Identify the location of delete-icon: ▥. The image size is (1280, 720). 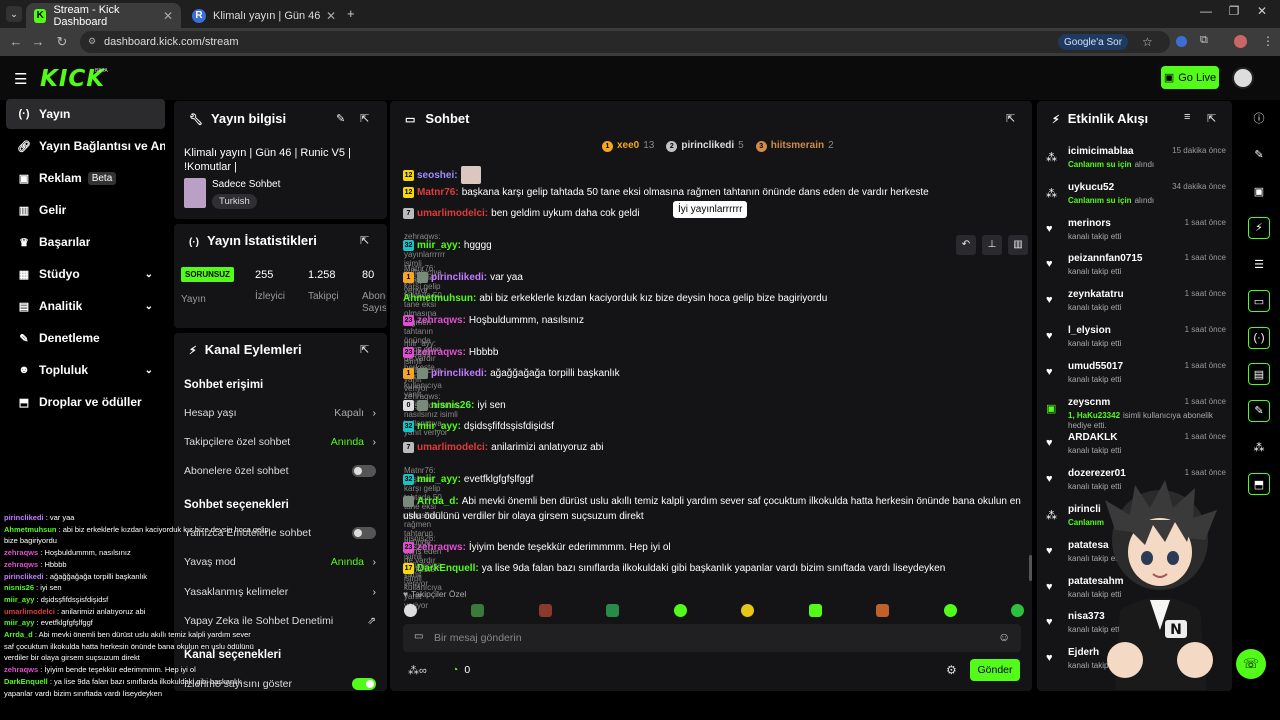
(1018, 245).